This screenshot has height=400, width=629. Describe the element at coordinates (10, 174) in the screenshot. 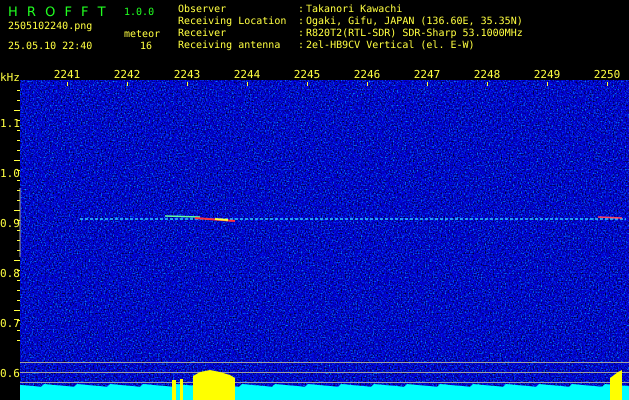

I see `y-axis-label: 1.0` at that location.